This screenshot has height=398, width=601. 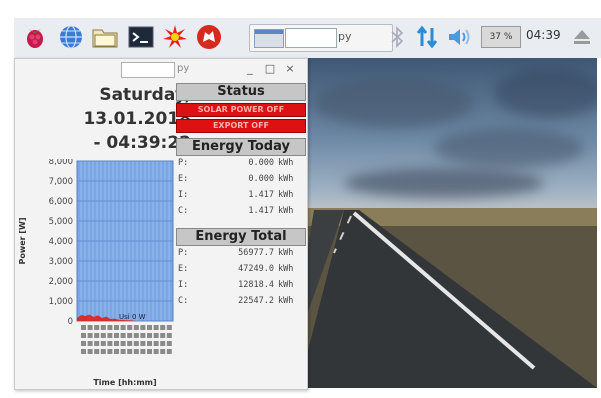 What do you see at coordinates (241, 147) in the screenshot?
I see `energy-today-header: Energy Today` at bounding box center [241, 147].